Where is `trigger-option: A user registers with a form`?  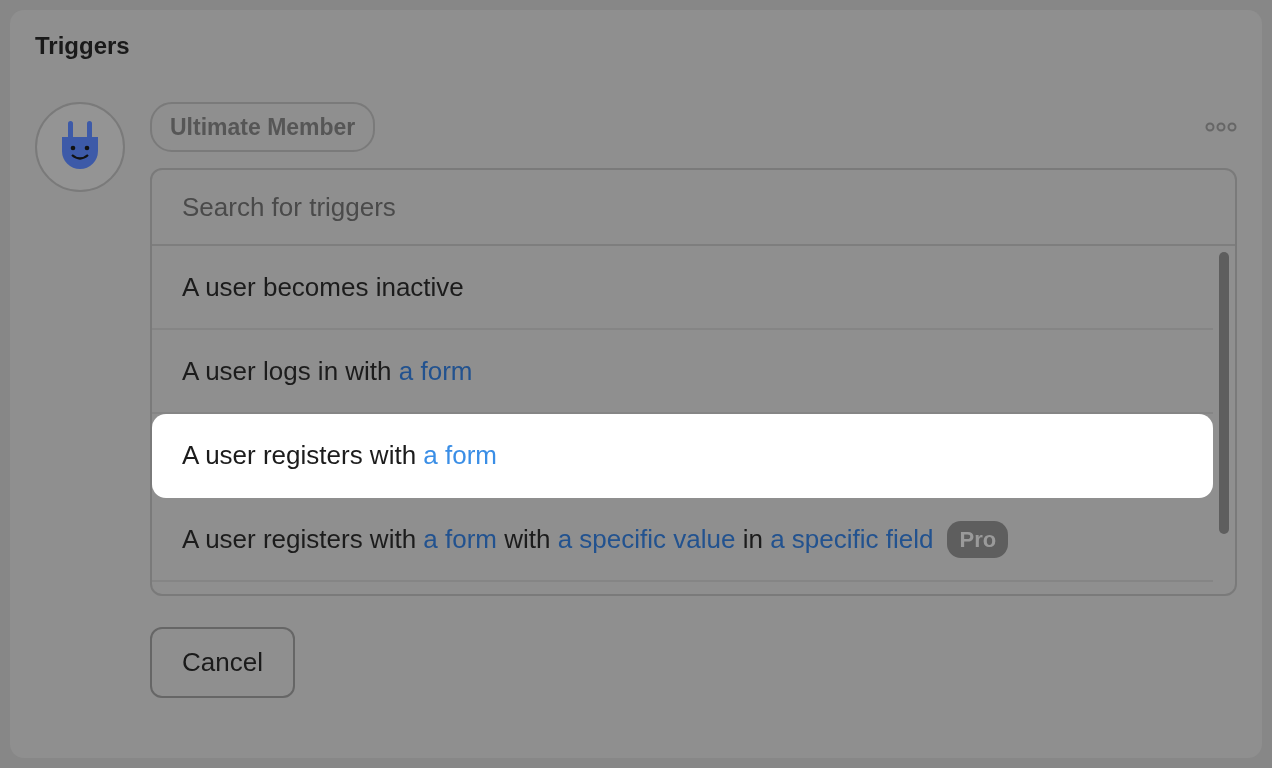
trigger-option: A user registers with a form is located at coordinates (682, 456).